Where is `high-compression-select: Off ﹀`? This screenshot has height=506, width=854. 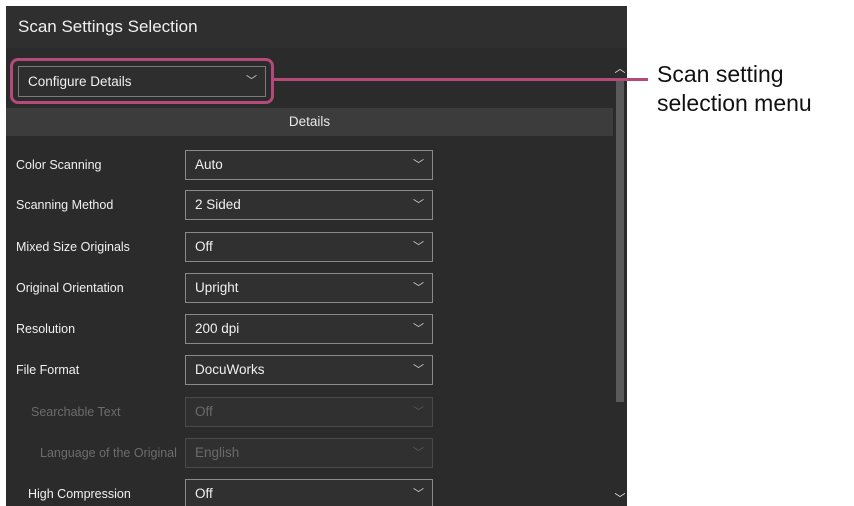 high-compression-select: Off ﹀ is located at coordinates (309, 492).